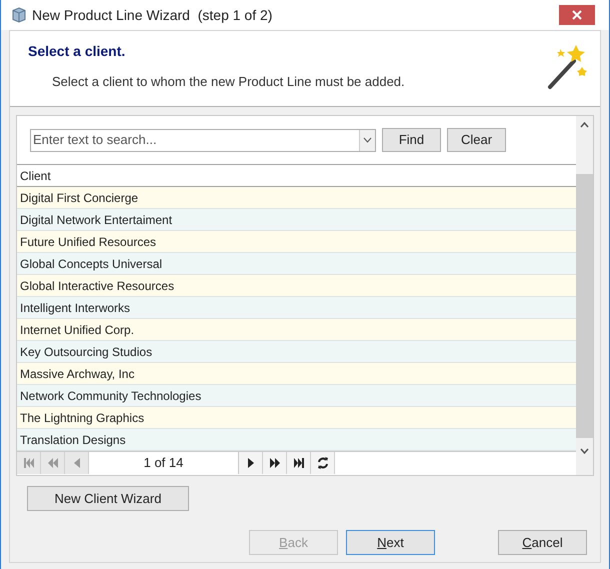 The height and width of the screenshot is (569, 610). I want to click on refresh-button, so click(323, 463).